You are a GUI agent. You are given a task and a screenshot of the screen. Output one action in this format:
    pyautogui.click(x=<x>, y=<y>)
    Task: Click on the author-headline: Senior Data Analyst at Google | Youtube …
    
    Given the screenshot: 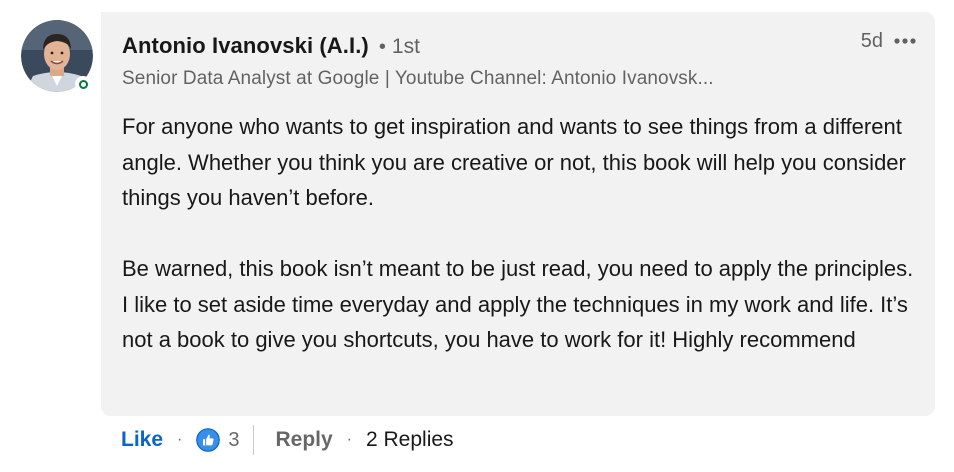 What is the action you would take?
    pyautogui.click(x=418, y=78)
    